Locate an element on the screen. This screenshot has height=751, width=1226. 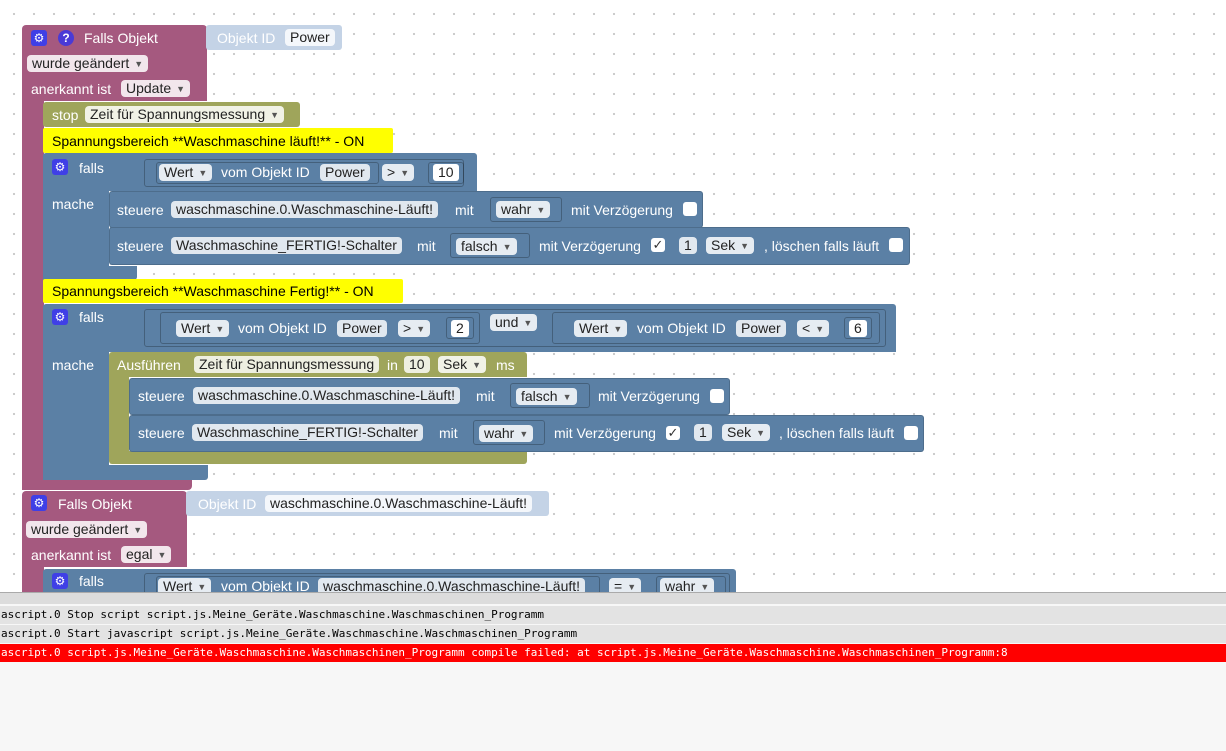
control-label: steuere is located at coordinates (161, 396).